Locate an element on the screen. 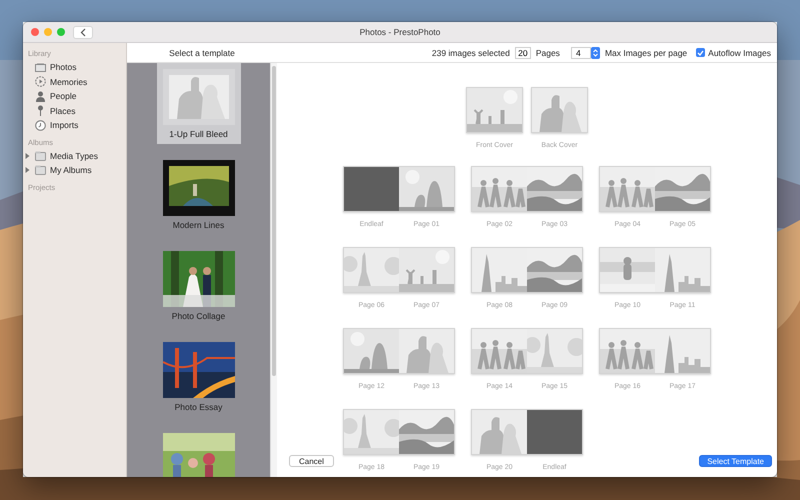  window-title: Photos - PrestoPhoto is located at coordinates (400, 32).